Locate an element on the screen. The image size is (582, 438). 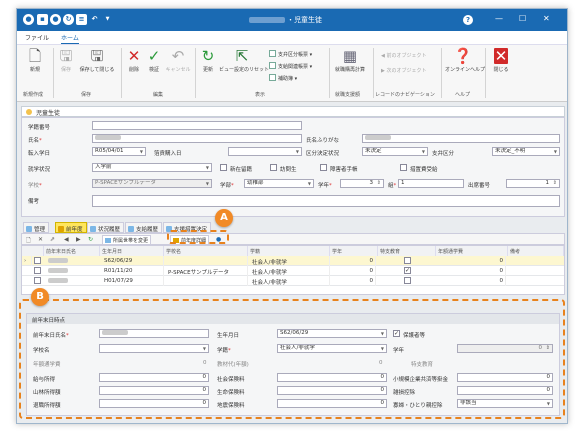
save-quick-icon: ▪ is located at coordinates (42, 19).